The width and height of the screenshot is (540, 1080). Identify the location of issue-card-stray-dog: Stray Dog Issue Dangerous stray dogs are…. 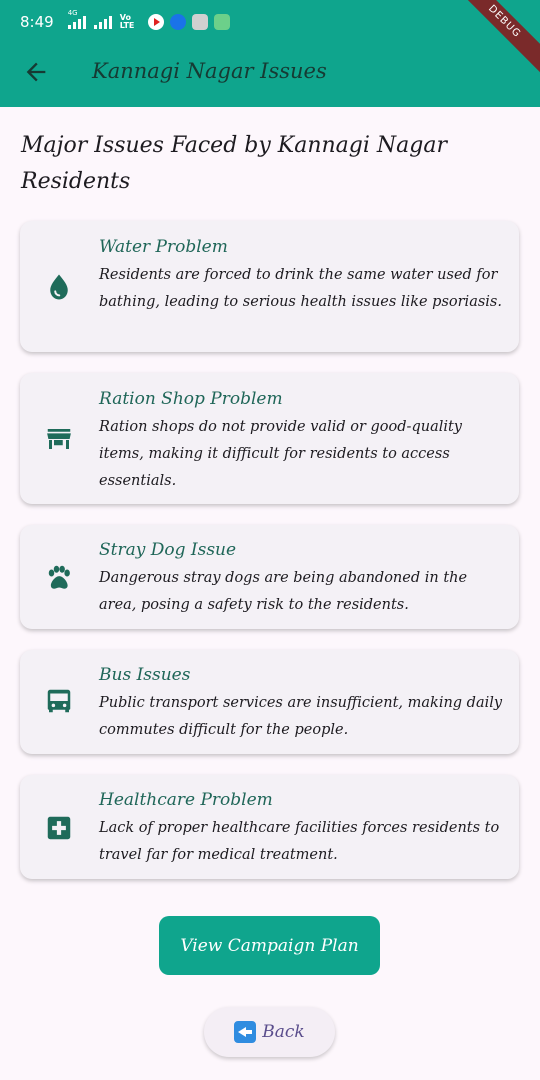
(269, 577).